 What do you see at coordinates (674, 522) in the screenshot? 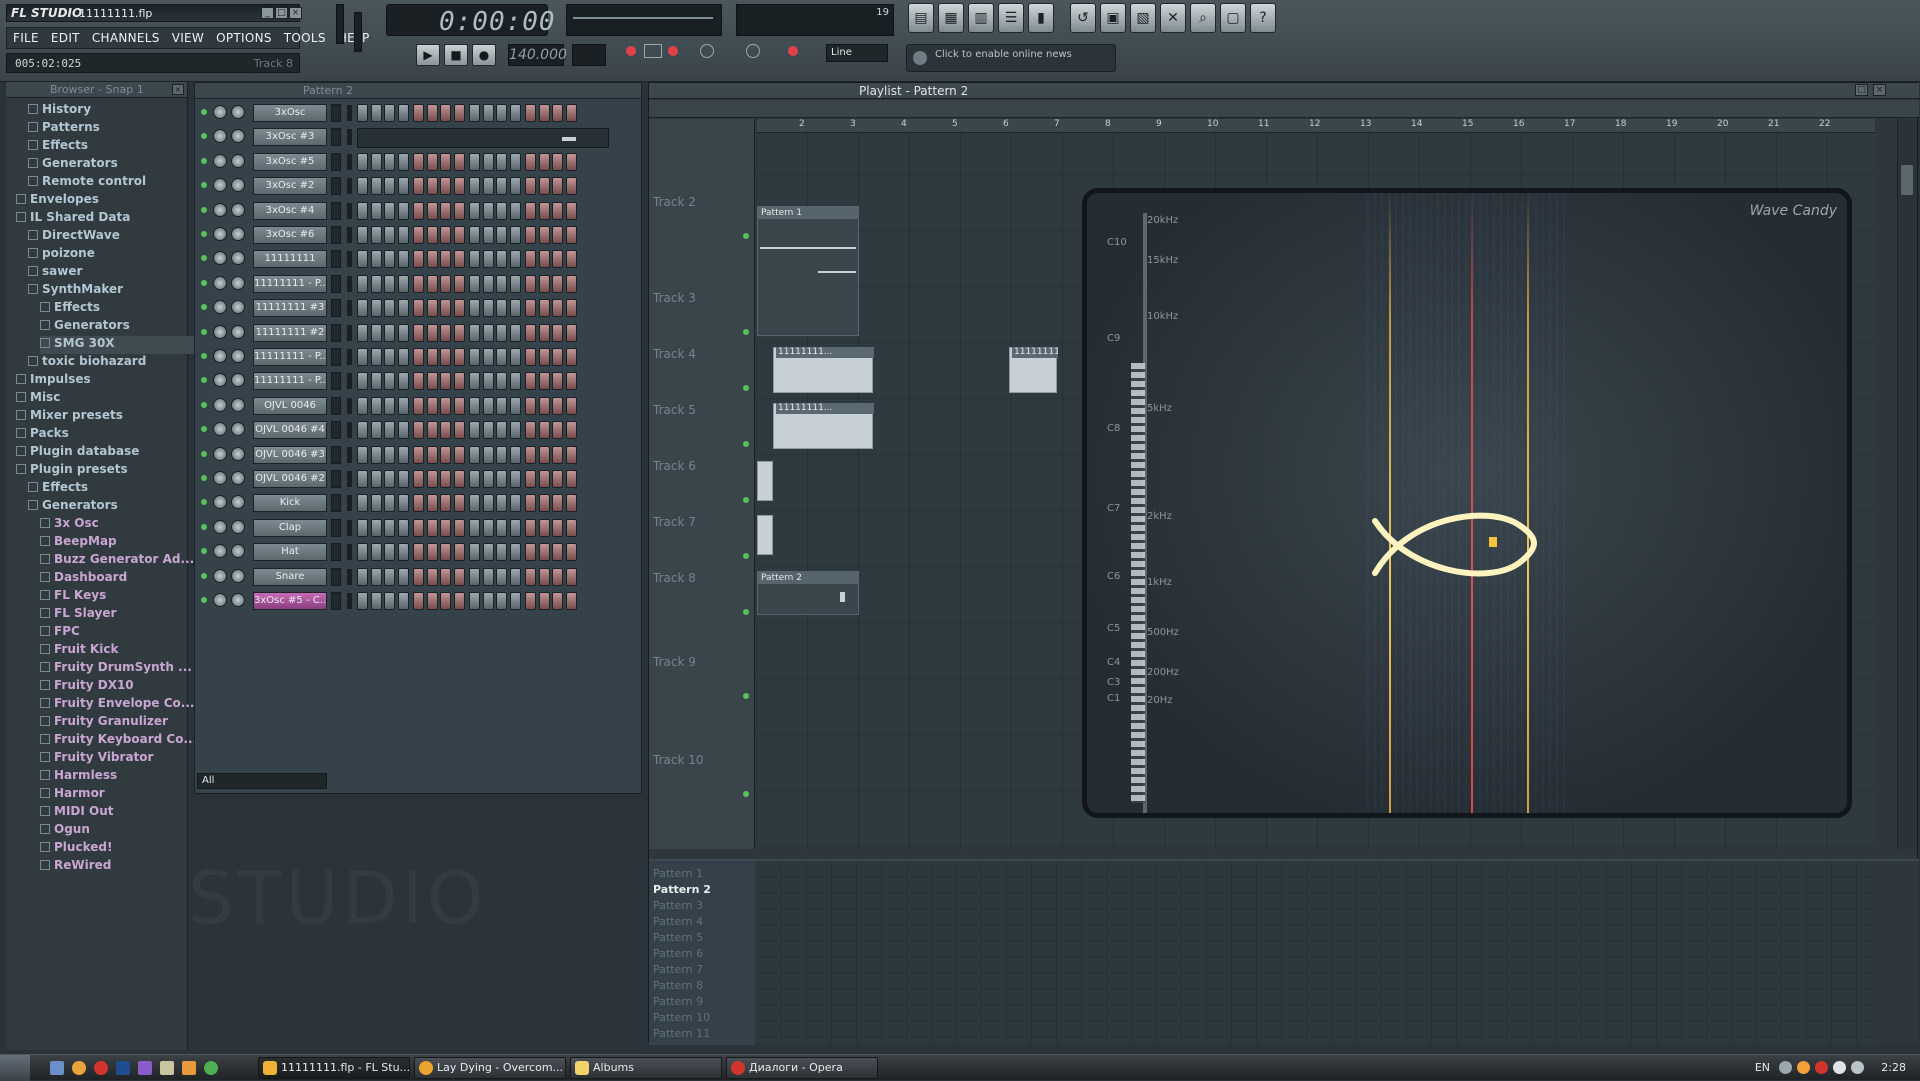
I see `track-label: Track 7` at bounding box center [674, 522].